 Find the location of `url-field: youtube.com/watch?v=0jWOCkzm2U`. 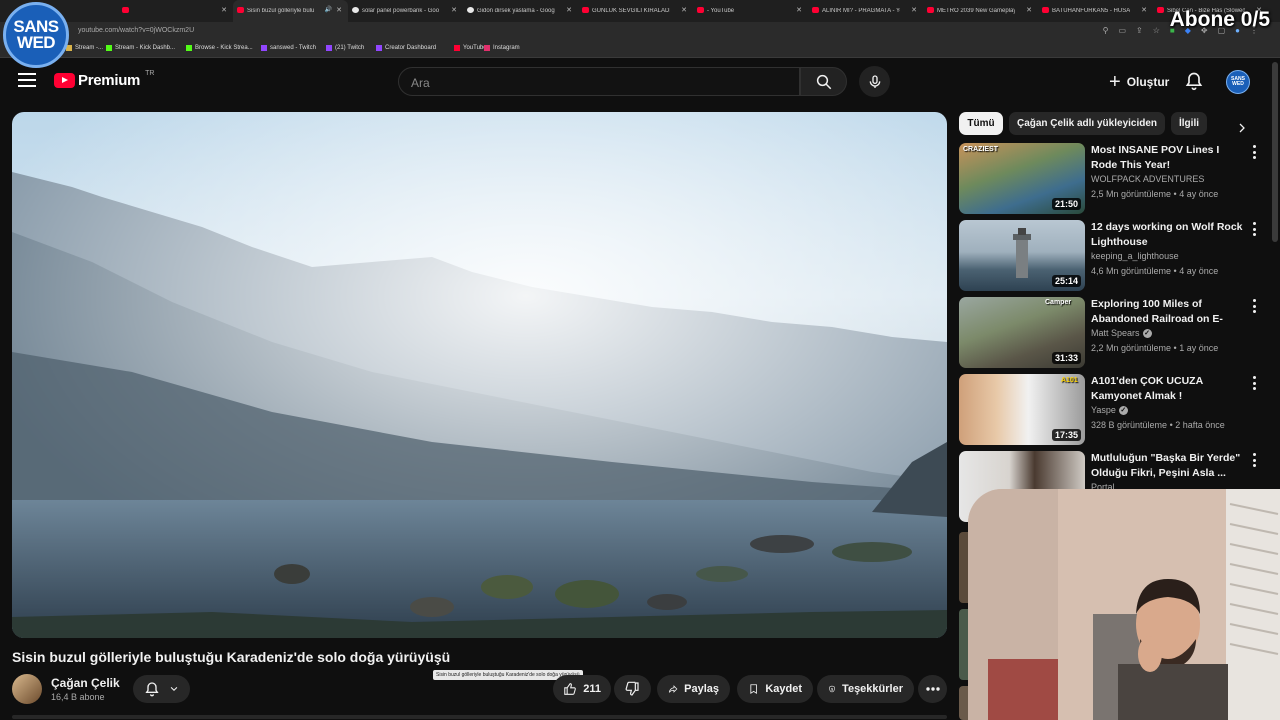

url-field: youtube.com/watch?v=0jWOCkzm2U is located at coordinates (136, 30).